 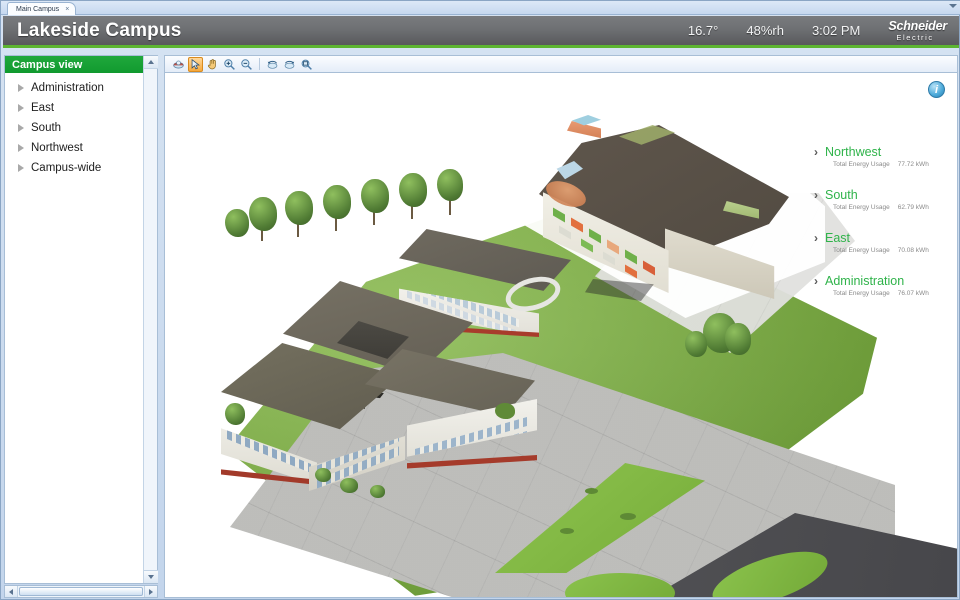 I want to click on logo-sub-text: Electric, so click(x=915, y=37).